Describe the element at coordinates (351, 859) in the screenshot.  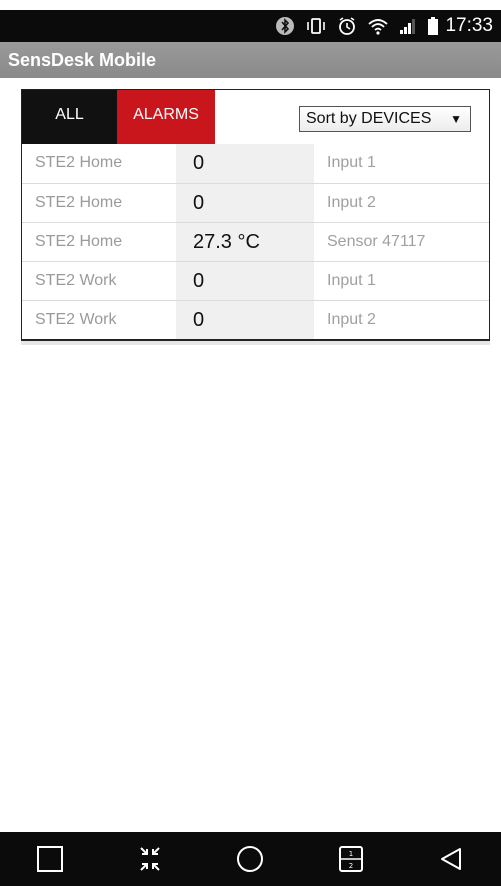
I see `dual-window-icon: 12` at that location.